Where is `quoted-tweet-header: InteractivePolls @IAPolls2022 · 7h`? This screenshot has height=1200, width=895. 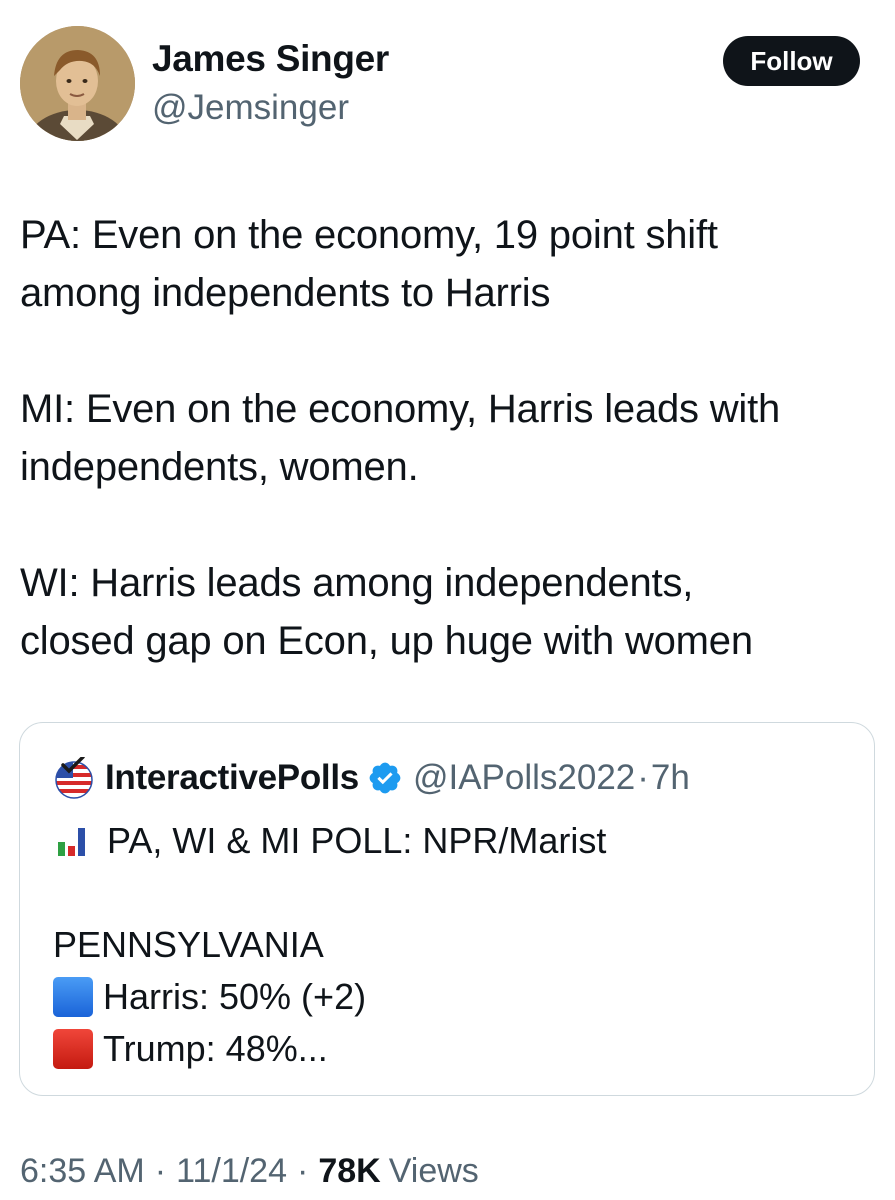
quoted-tweet-header: InteractivePolls @IAPolls2022 · 7h is located at coordinates (371, 778).